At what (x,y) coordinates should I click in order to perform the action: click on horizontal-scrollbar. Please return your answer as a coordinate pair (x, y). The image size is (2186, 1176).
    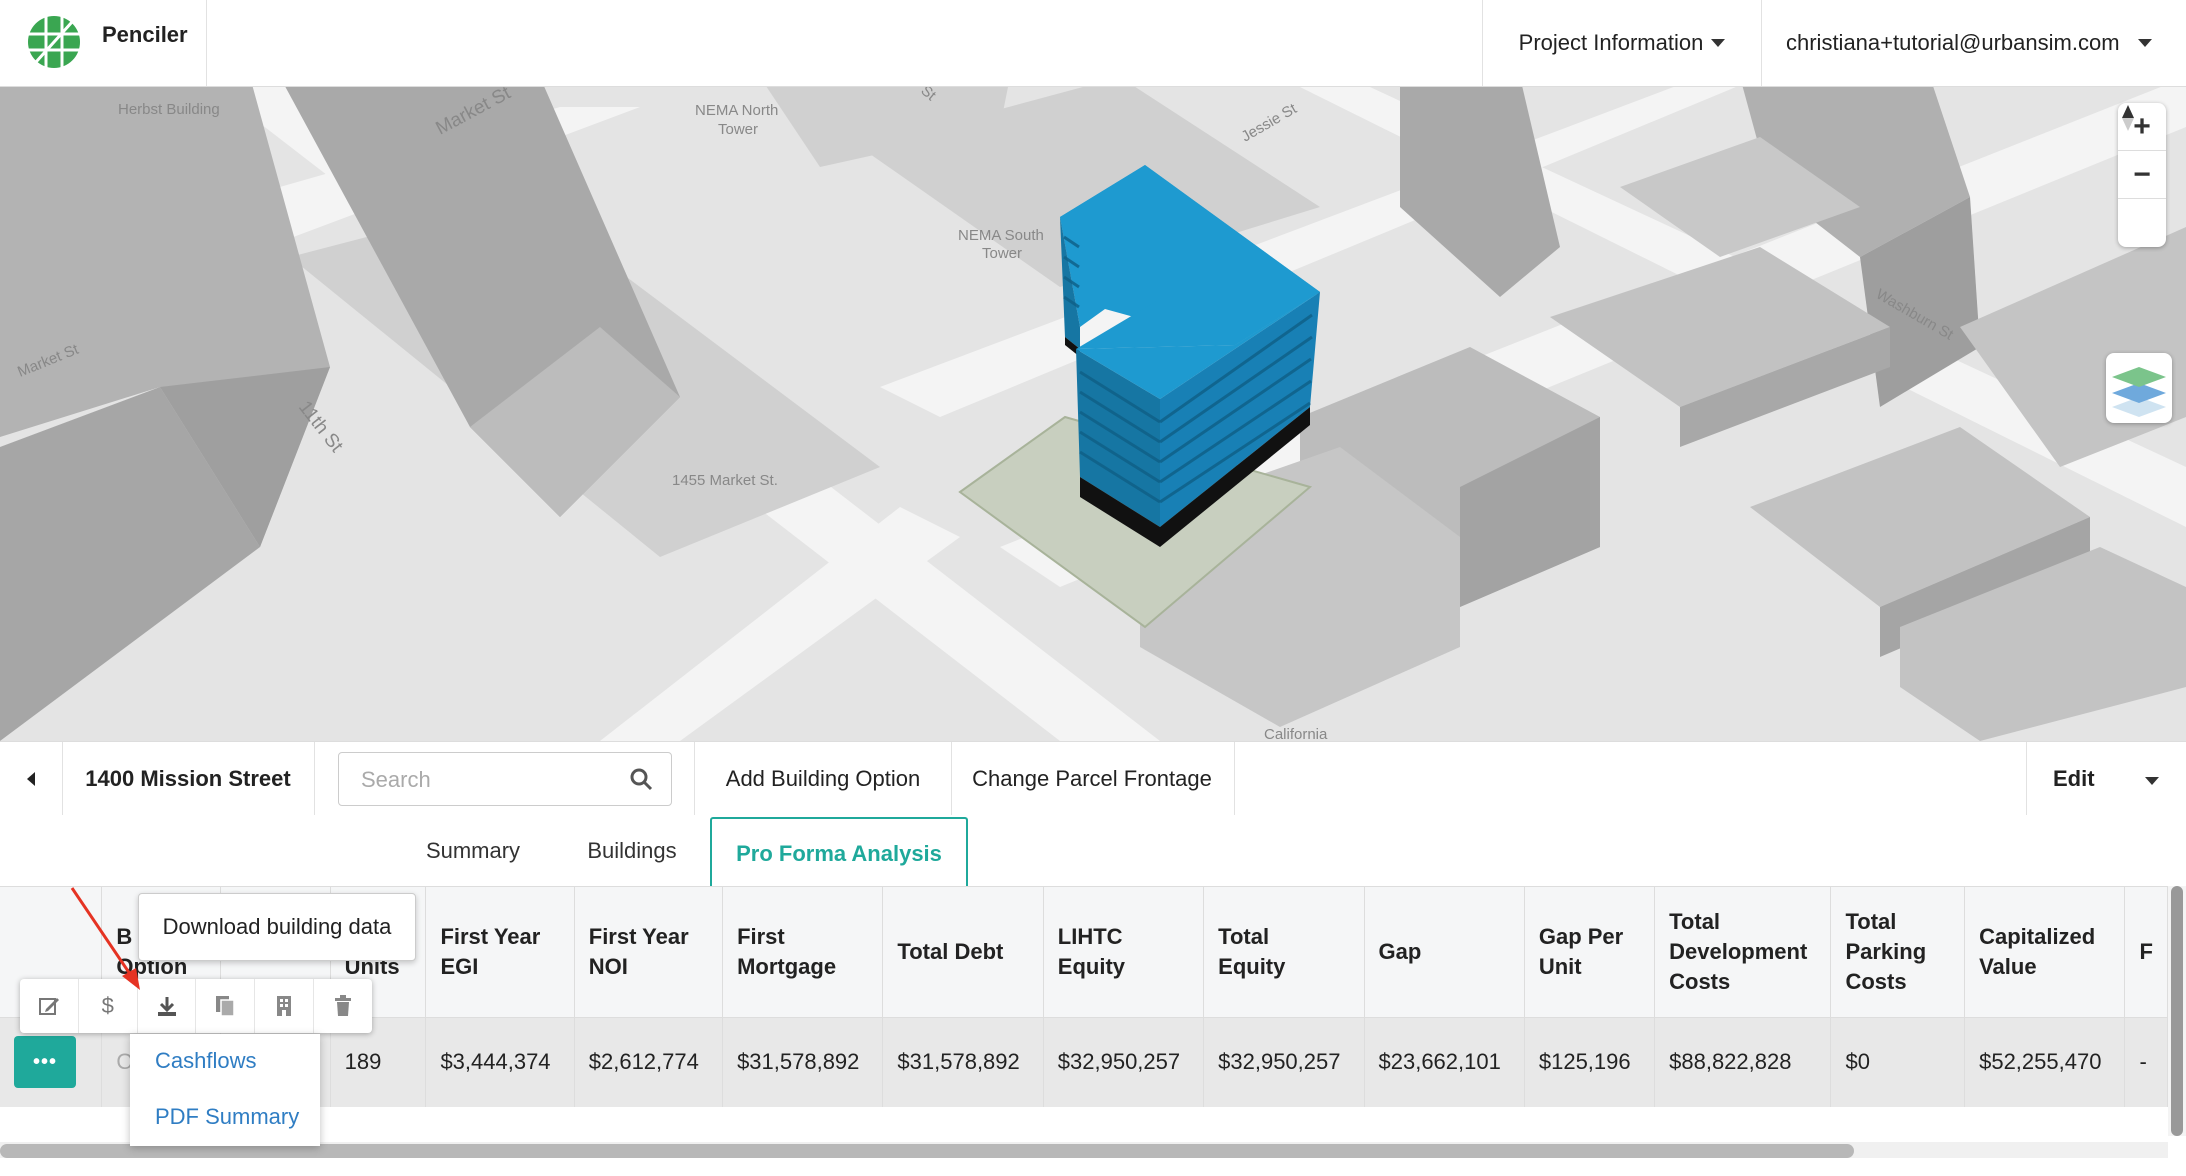
    Looking at the image, I should click on (1084, 1150).